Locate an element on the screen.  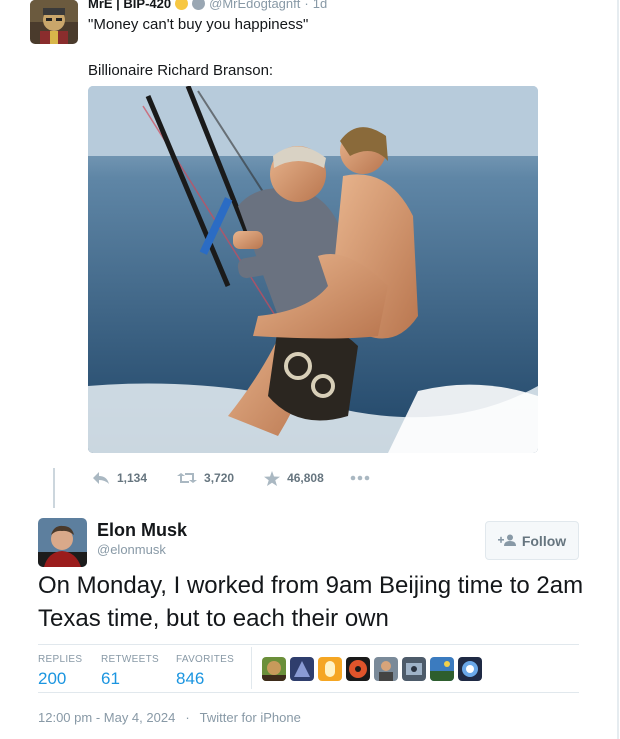
favorites-stat: FAVORITES 846 is located at coordinates (205, 671).